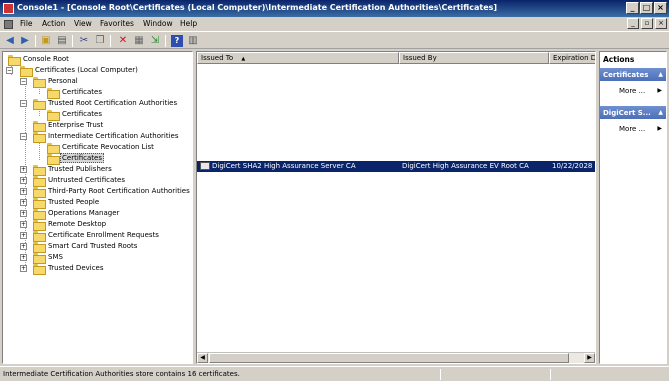 This screenshot has width=669, height=381. I want to click on properties-icon: ▦, so click(139, 41).